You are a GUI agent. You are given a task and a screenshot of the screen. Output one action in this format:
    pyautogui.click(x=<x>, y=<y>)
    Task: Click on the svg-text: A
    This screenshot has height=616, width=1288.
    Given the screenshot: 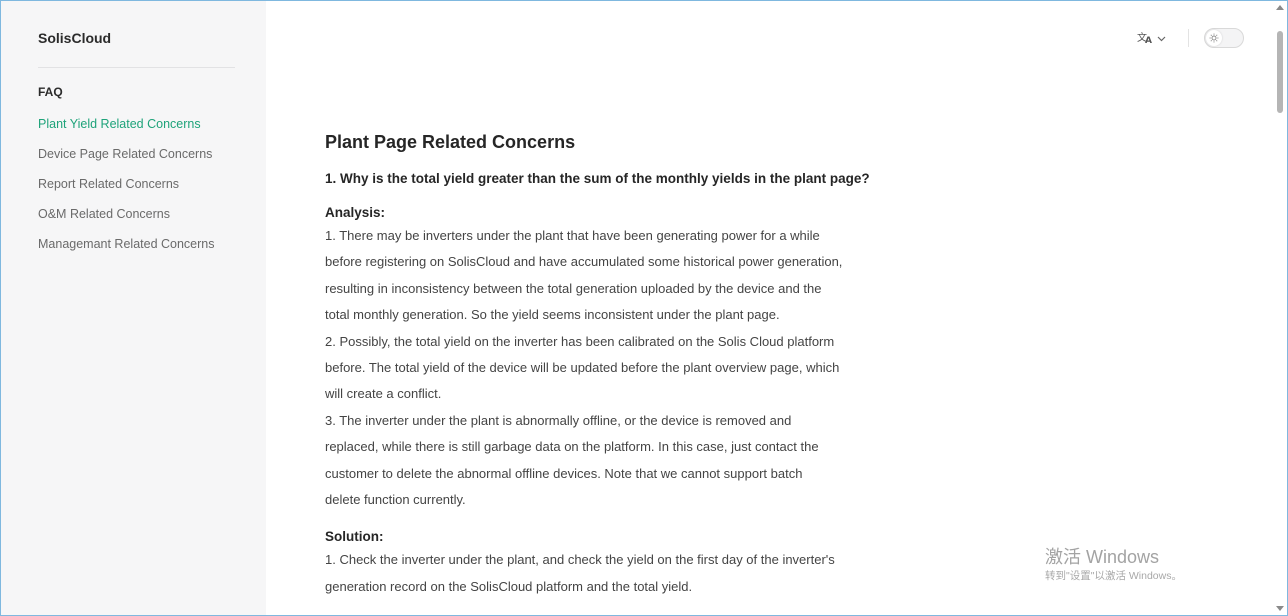 What is the action you would take?
    pyautogui.click(x=1148, y=40)
    